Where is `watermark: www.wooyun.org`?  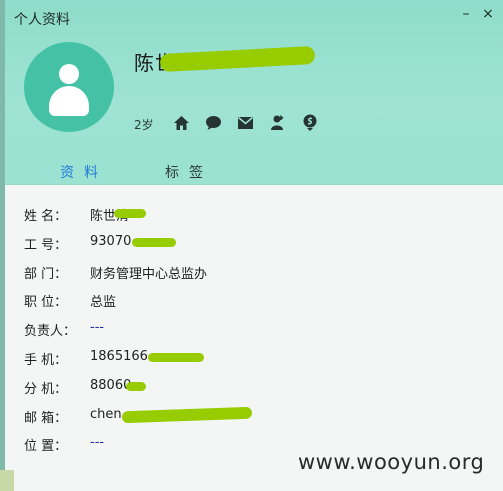 watermark: www.wooyun.org is located at coordinates (391, 462).